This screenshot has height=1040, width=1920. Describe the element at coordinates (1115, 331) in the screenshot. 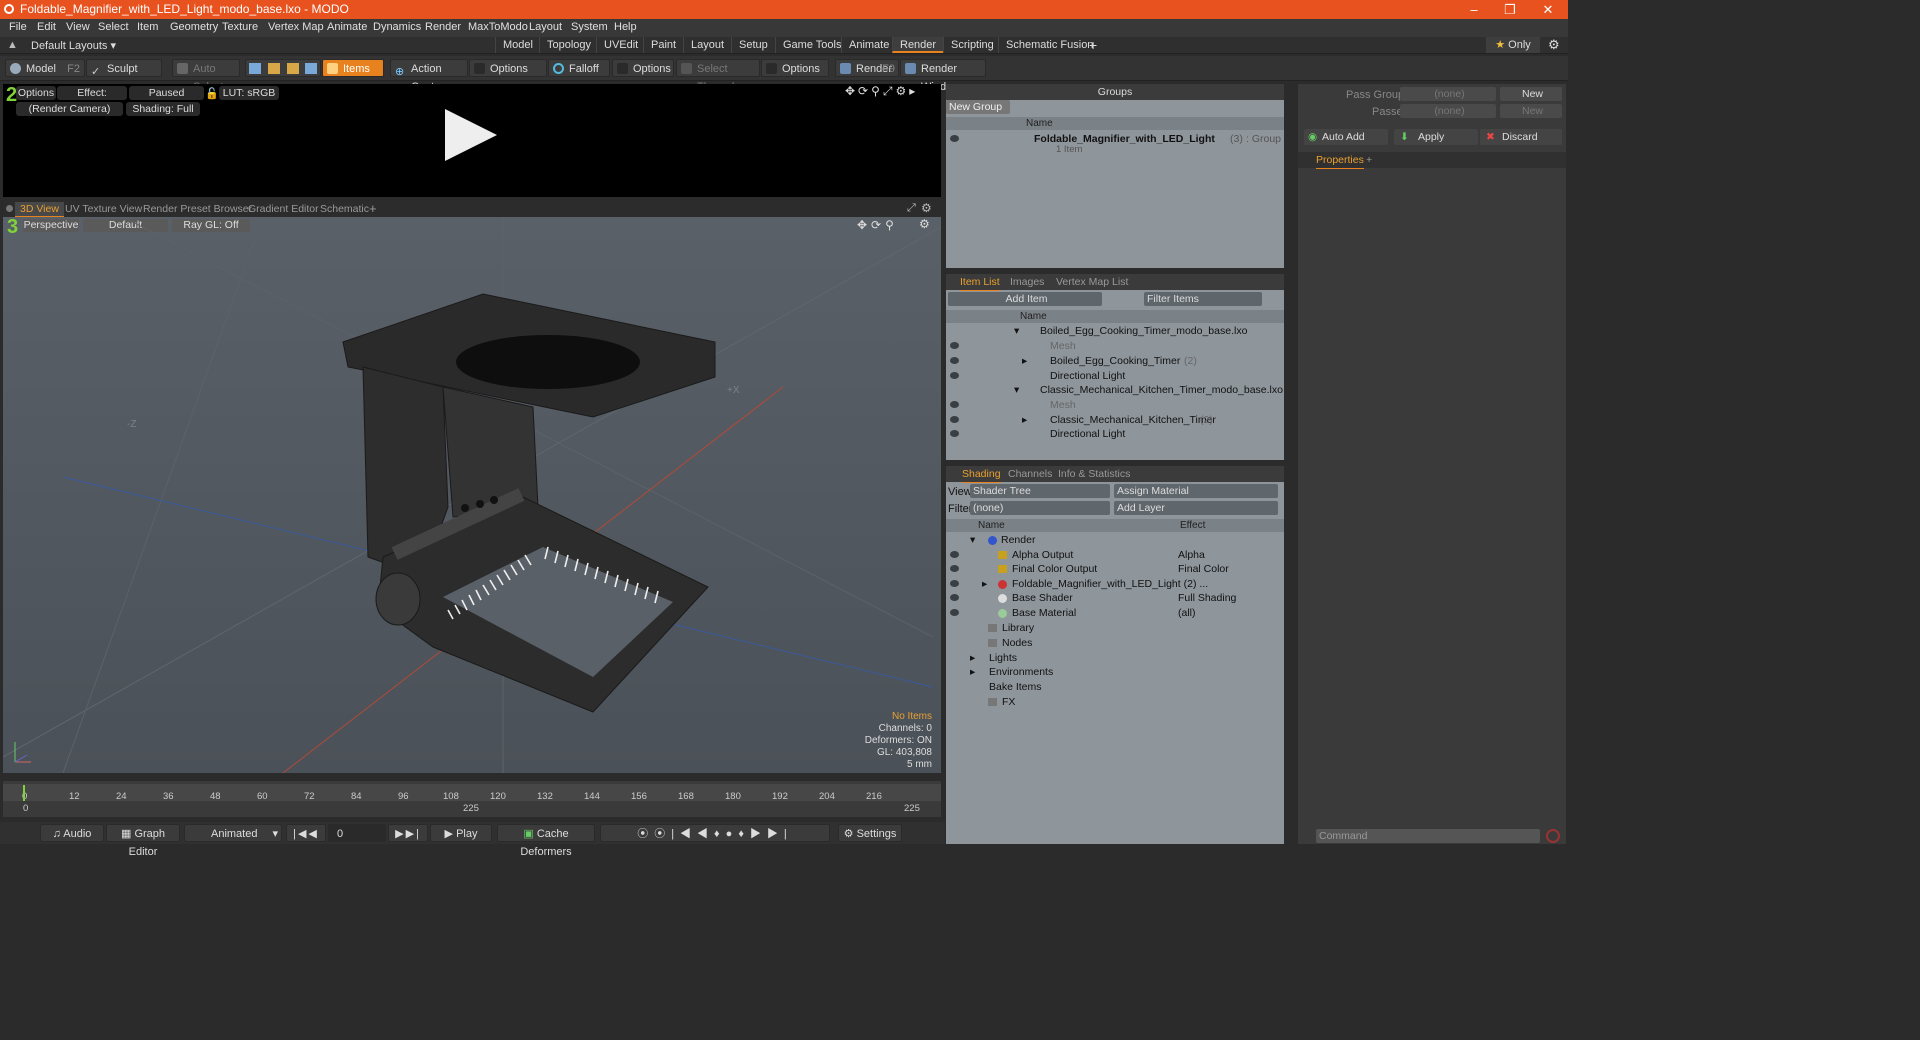

I see `list-item: ▾ Boiled_Egg_Cooking_Timer_modo_base.lxo` at that location.